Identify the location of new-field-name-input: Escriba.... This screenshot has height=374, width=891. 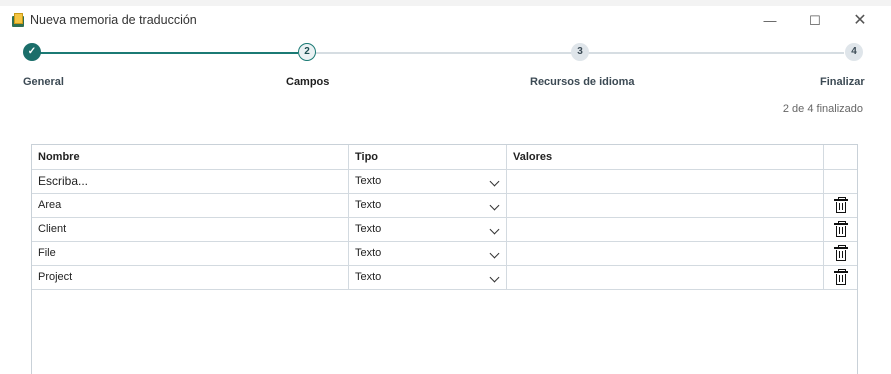
(190, 181).